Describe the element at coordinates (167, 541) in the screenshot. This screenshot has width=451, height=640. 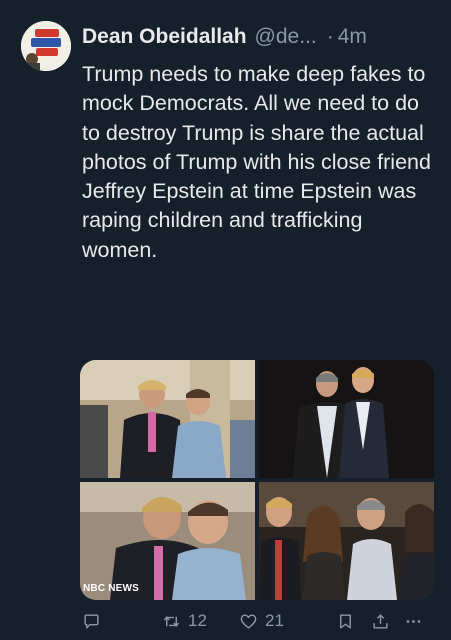
I see `tweet-photo-3: NBC NEWS` at that location.